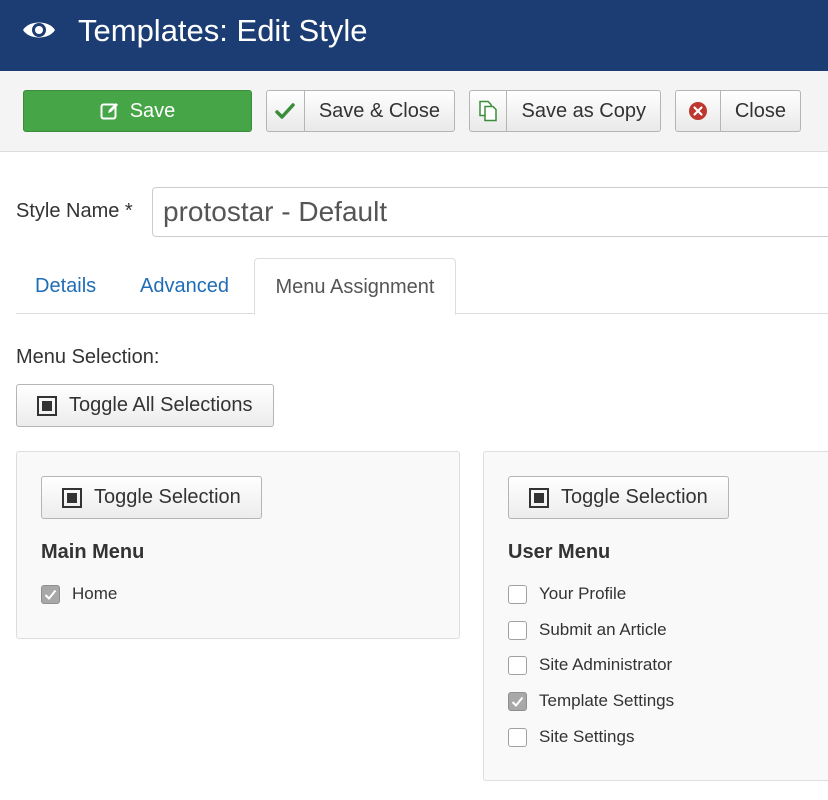  What do you see at coordinates (414, 35) in the screenshot?
I see `page-header: Templates: Edit Style` at bounding box center [414, 35].